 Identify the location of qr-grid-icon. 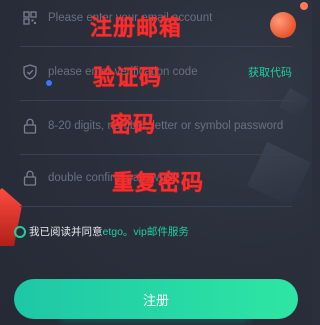
(30, 18).